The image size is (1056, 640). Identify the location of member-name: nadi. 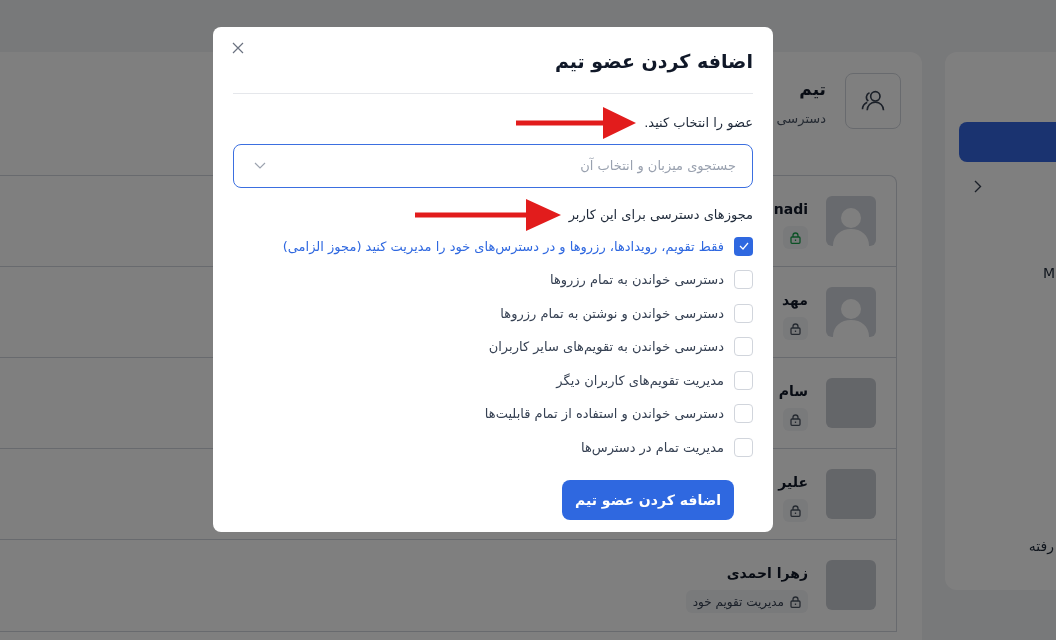
(790, 209).